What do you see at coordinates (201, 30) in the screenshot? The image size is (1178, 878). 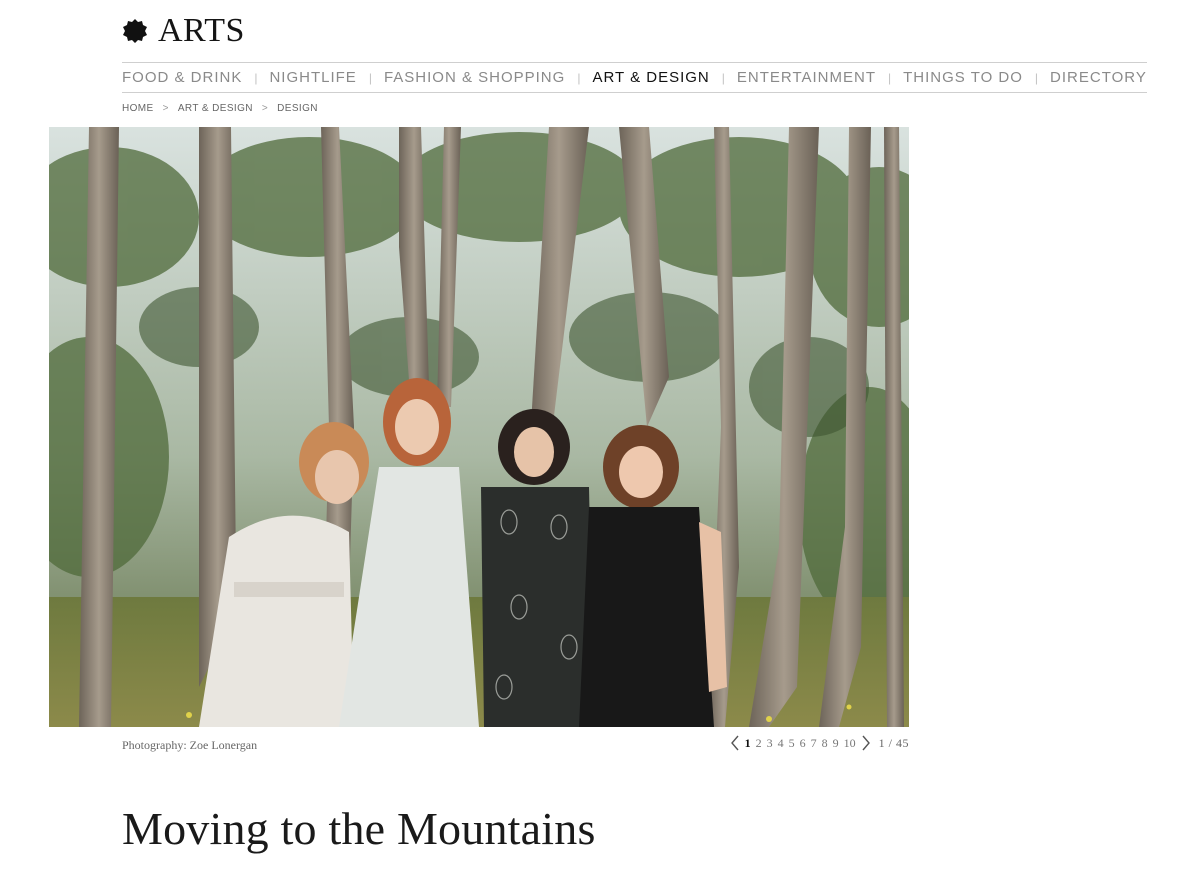 I see `section-title: ARTS` at bounding box center [201, 30].